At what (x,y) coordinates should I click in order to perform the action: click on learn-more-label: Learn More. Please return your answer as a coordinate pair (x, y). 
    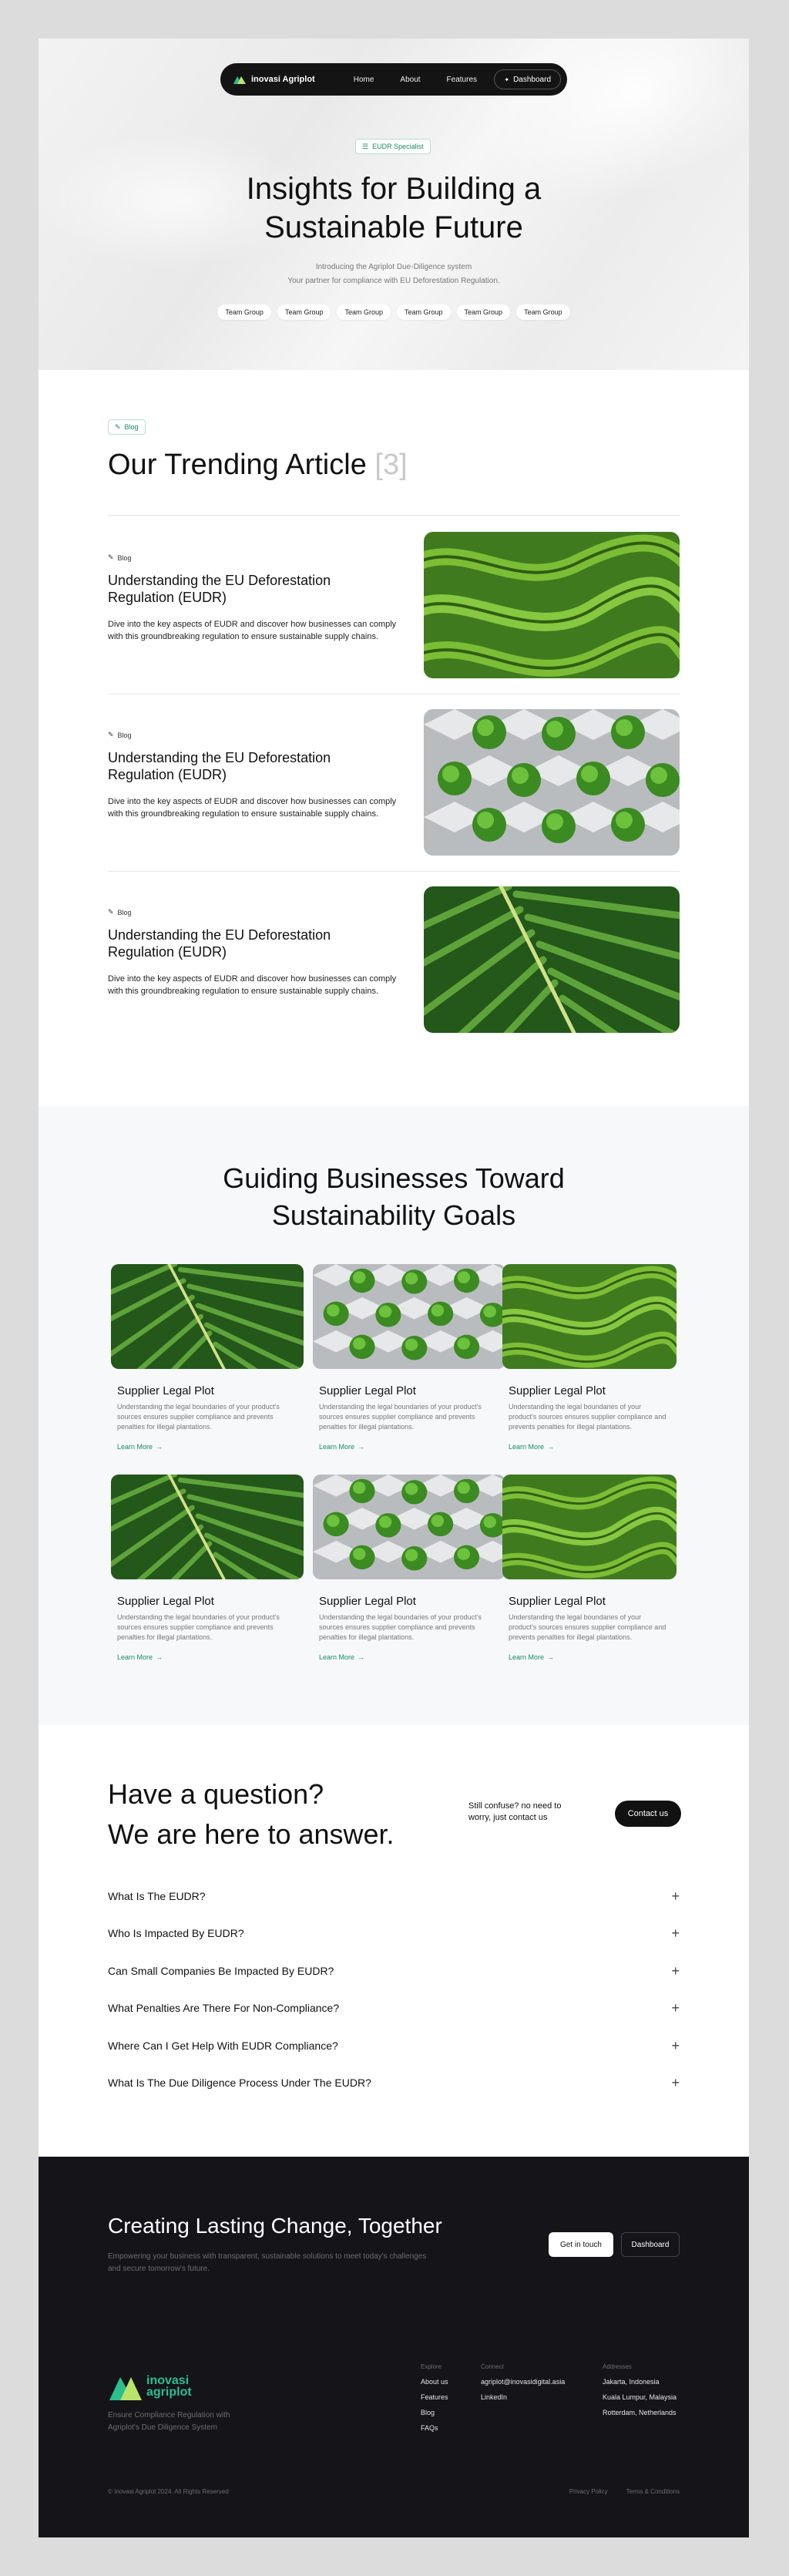
    Looking at the image, I should click on (135, 1657).